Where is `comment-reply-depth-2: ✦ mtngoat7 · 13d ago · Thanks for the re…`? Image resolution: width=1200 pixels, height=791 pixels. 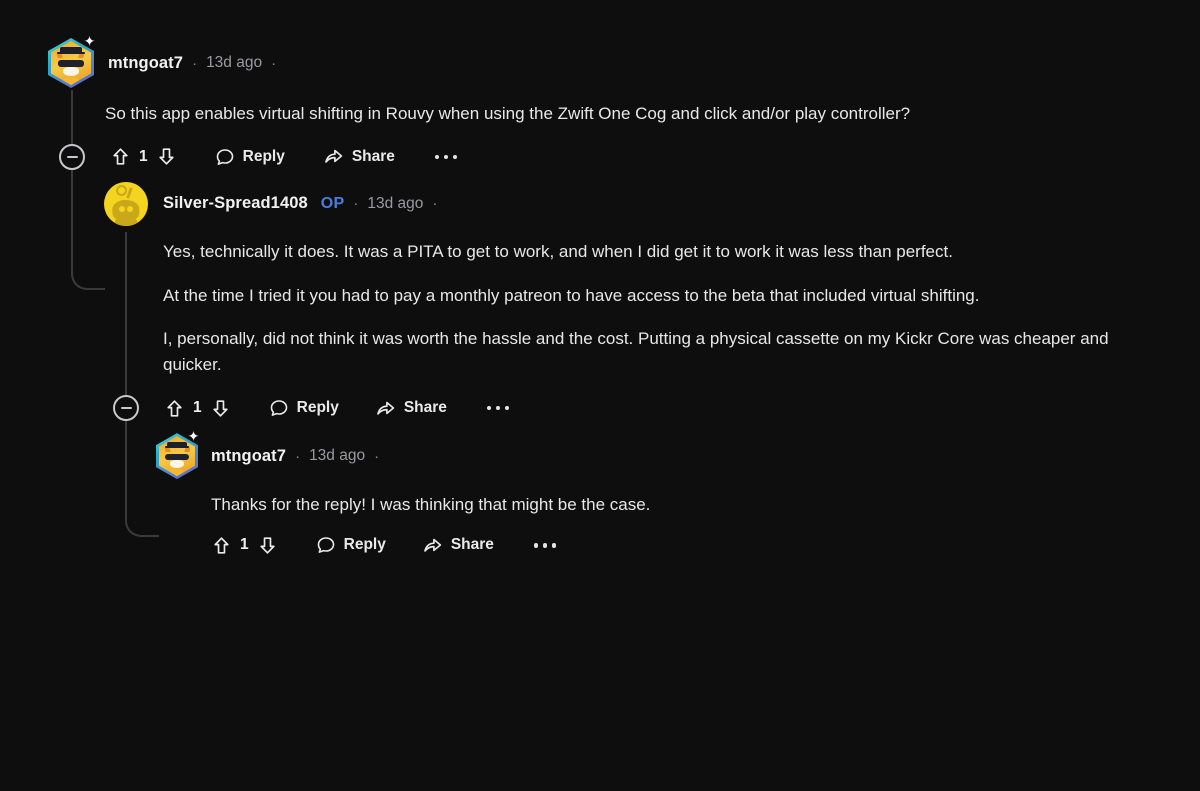 comment-reply-depth-2: ✦ mtngoat7 · 13d ago · Thanks for the re… is located at coordinates (662, 492).